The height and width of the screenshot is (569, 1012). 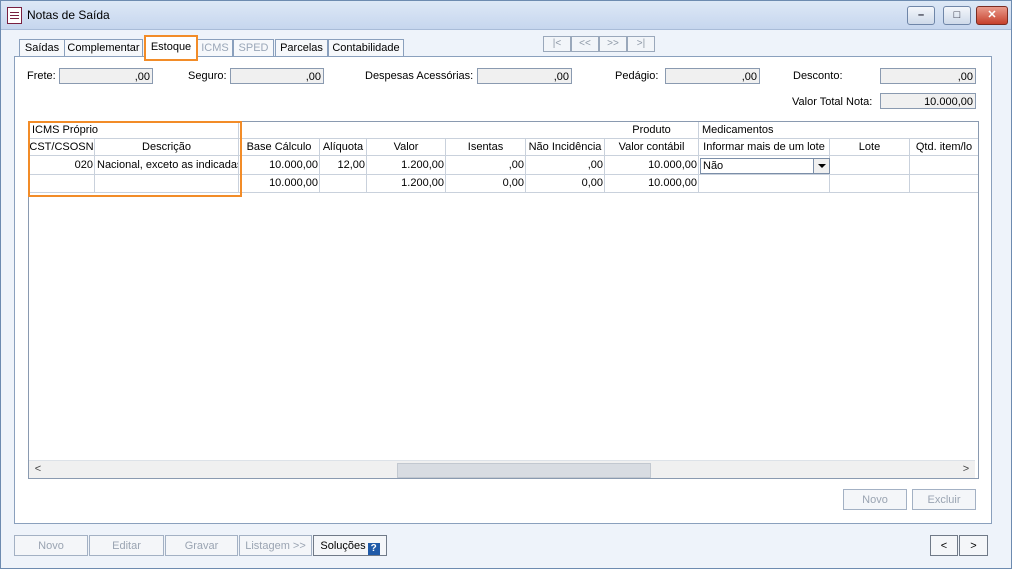 What do you see at coordinates (126, 545) in the screenshot?
I see `editar-button: Editar` at bounding box center [126, 545].